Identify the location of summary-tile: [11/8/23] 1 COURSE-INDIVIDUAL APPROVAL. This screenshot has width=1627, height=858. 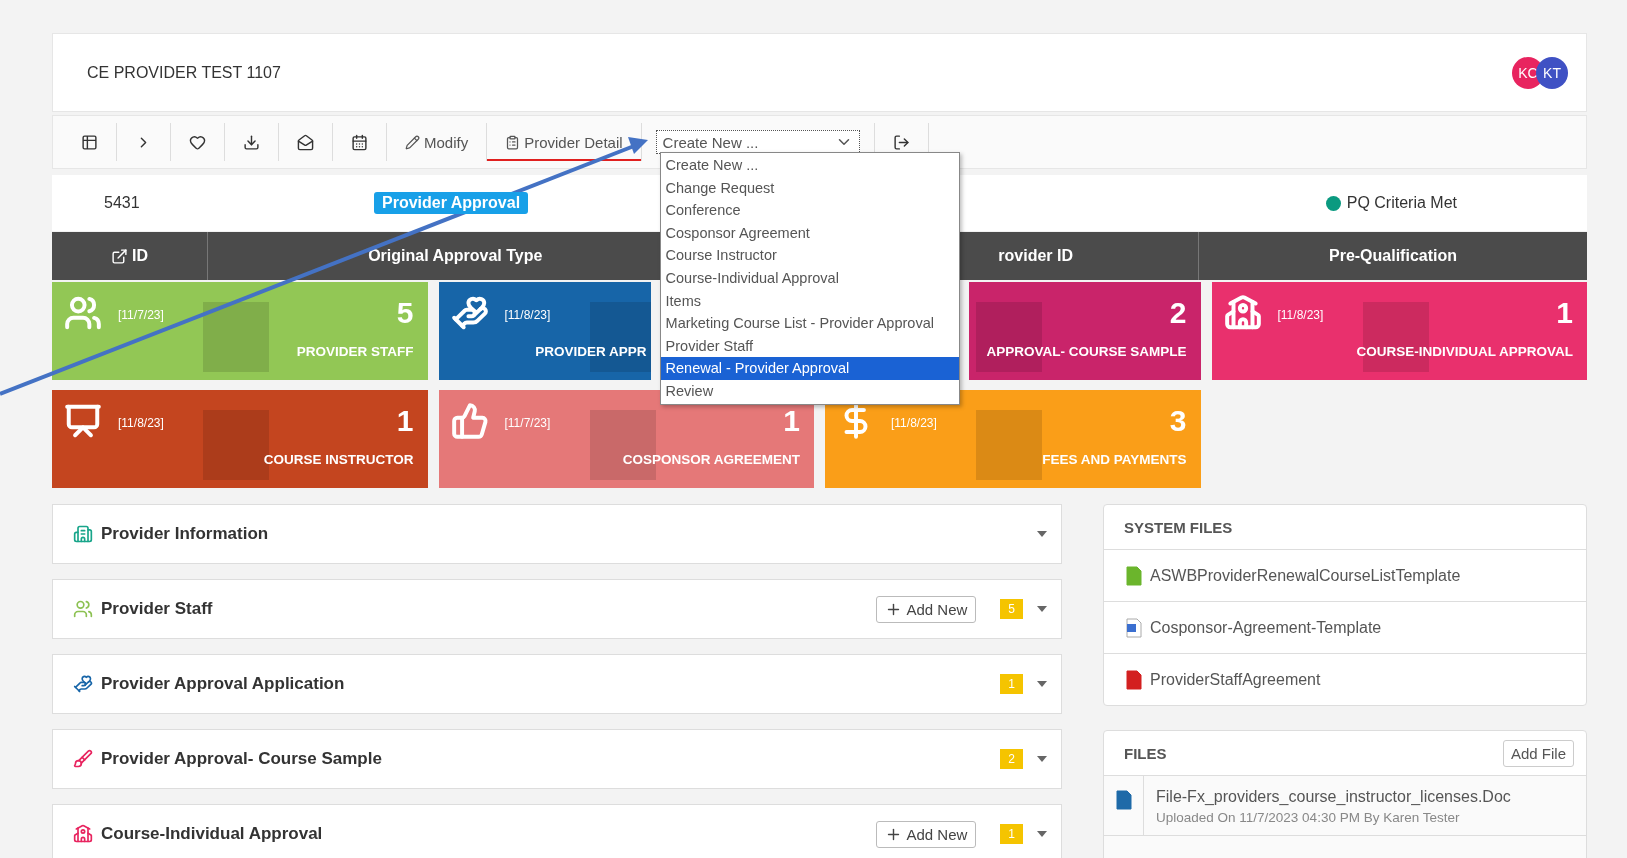
(1399, 331).